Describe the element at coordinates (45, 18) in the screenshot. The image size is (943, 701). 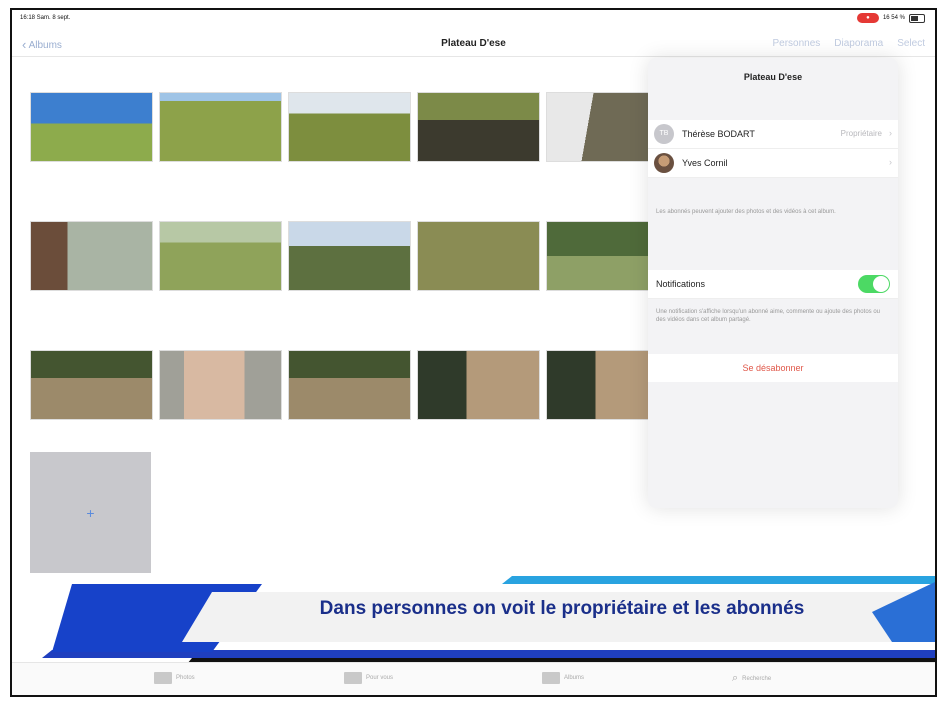
I see `status-time: 16:18 Sam. 8 sept.` at that location.